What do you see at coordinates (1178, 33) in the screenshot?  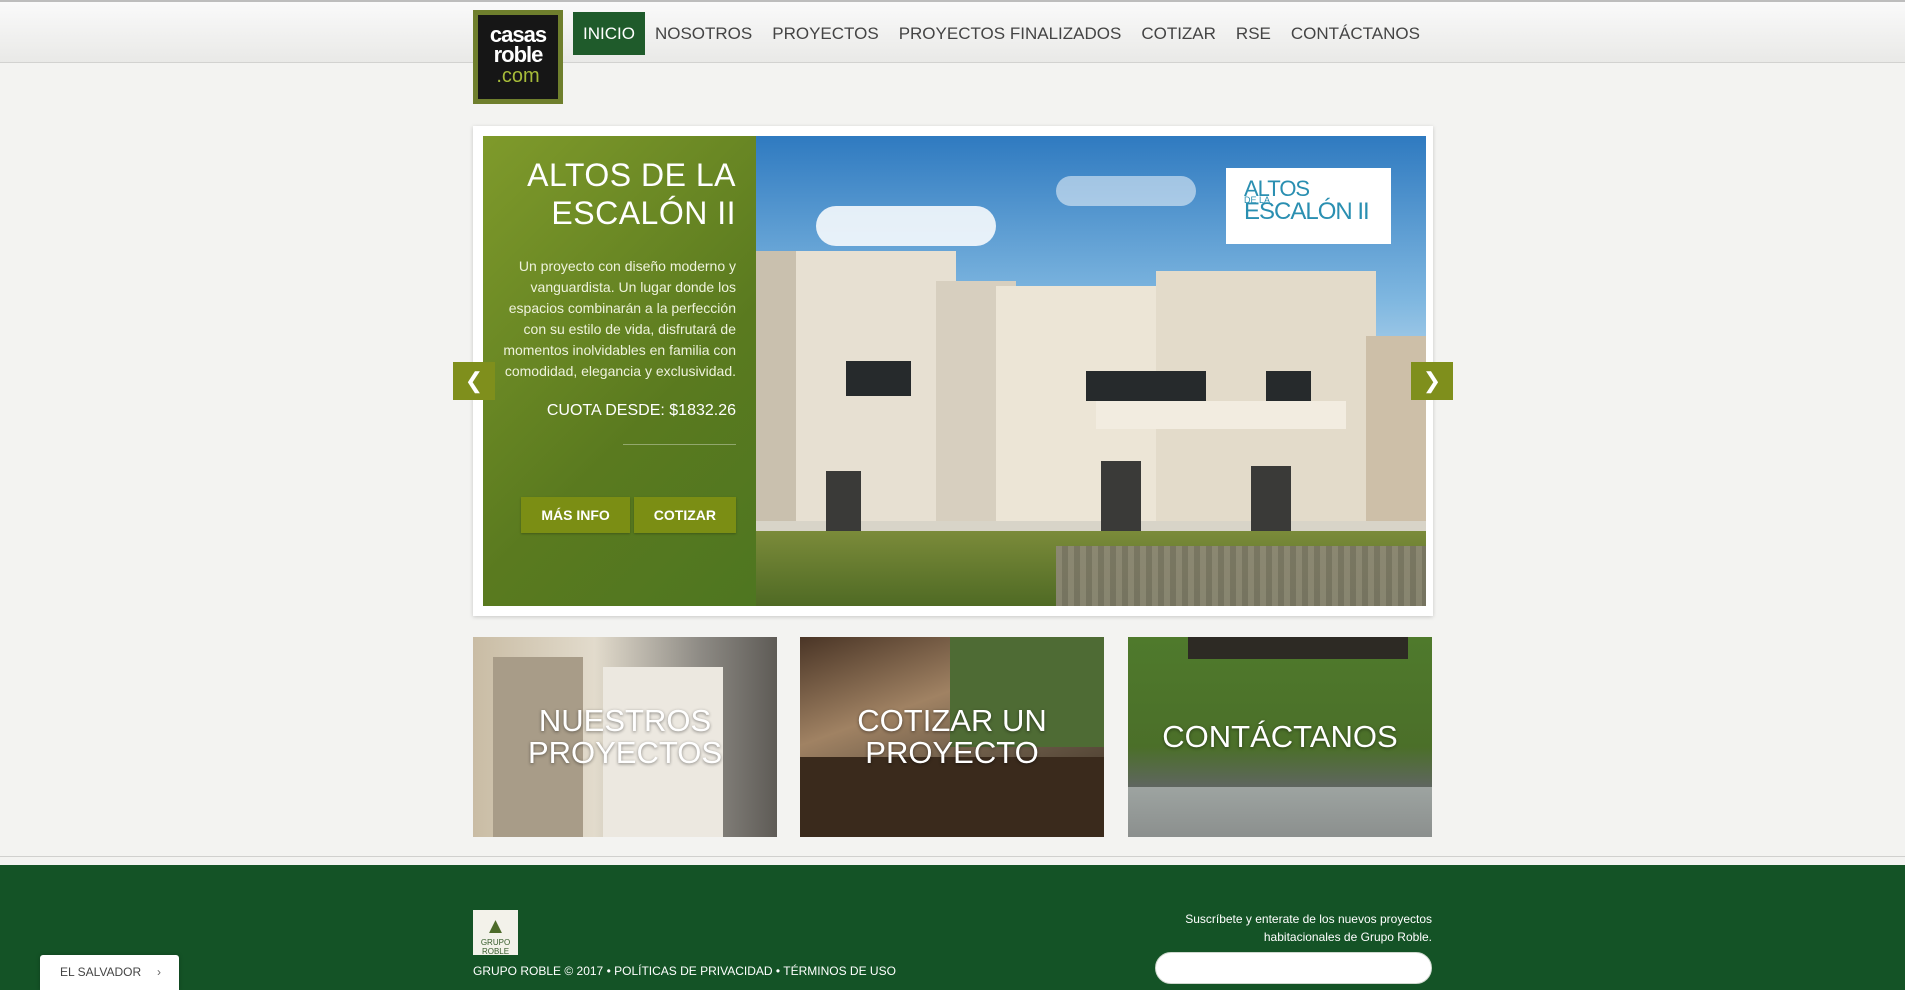 I see `nav-cotizar: COTIZAR` at bounding box center [1178, 33].